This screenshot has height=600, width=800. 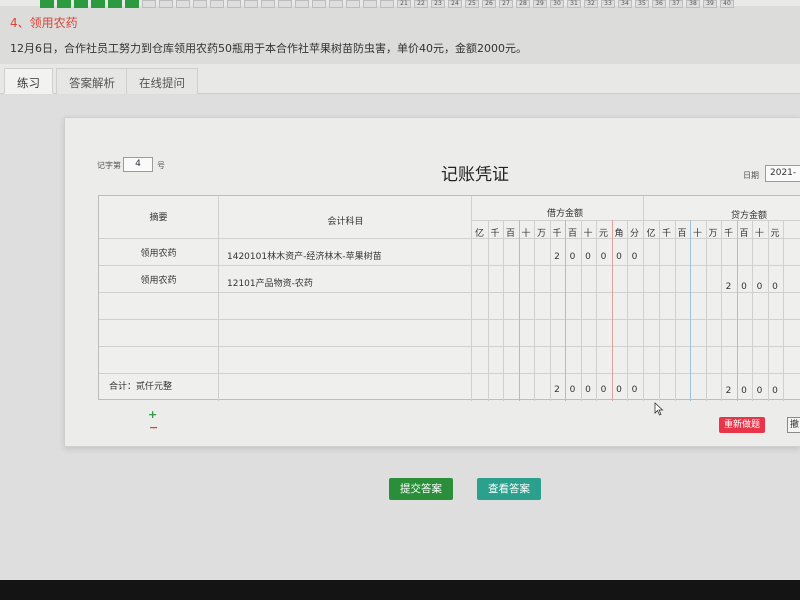 I want to click on question-number-26: 25, so click(x=472, y=4).